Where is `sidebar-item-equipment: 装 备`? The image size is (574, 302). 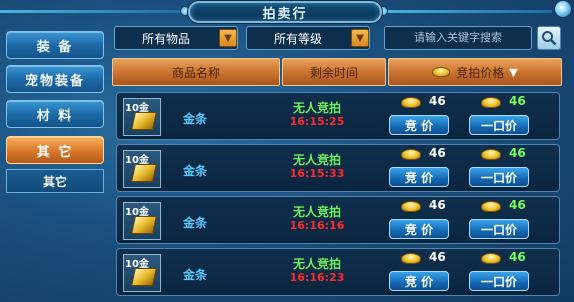
sidebar-item-equipment: 装 备 is located at coordinates (55, 45).